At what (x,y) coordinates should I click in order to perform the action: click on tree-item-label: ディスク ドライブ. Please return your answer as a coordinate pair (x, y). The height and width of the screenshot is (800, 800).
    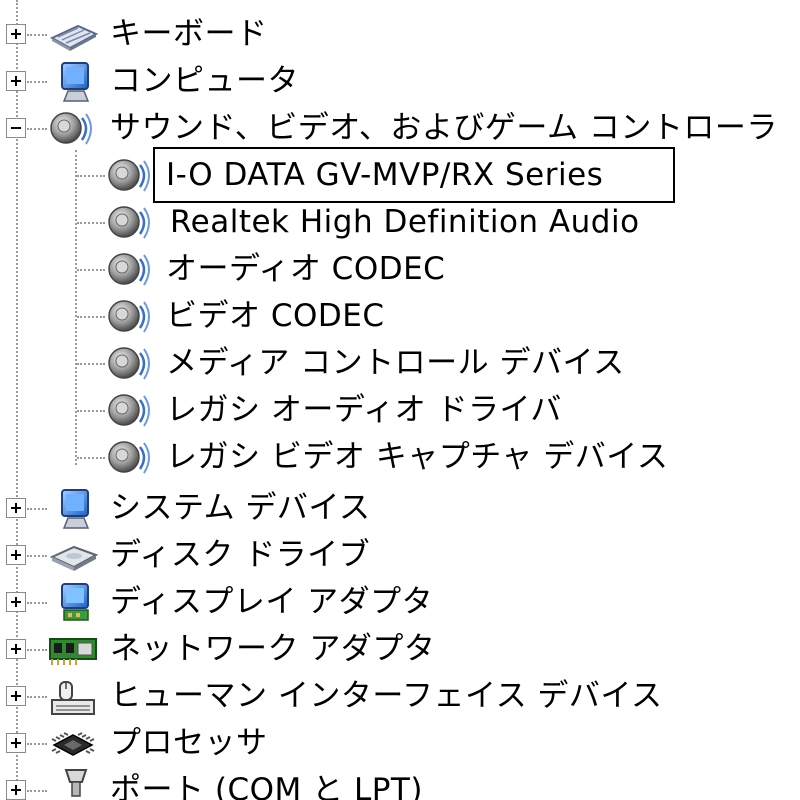
    Looking at the image, I should click on (240, 555).